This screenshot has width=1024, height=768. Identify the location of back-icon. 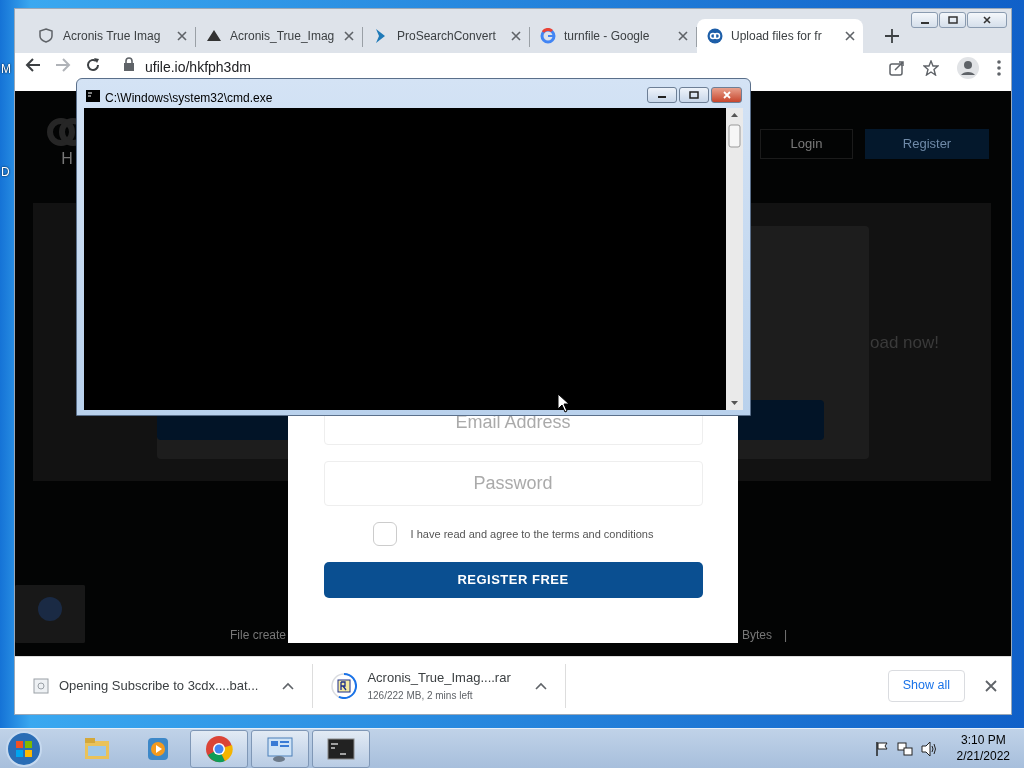
(33, 65).